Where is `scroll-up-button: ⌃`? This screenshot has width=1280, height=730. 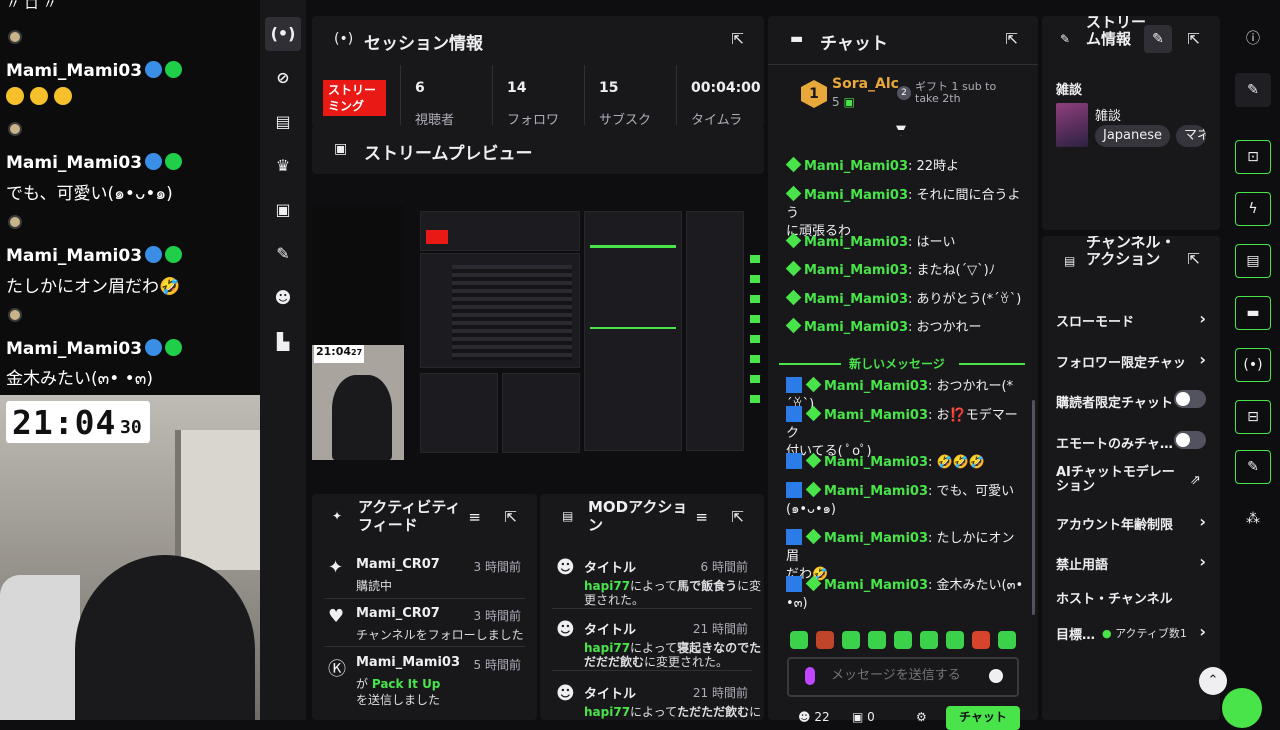 scroll-up-button: ⌃ is located at coordinates (1213, 681).